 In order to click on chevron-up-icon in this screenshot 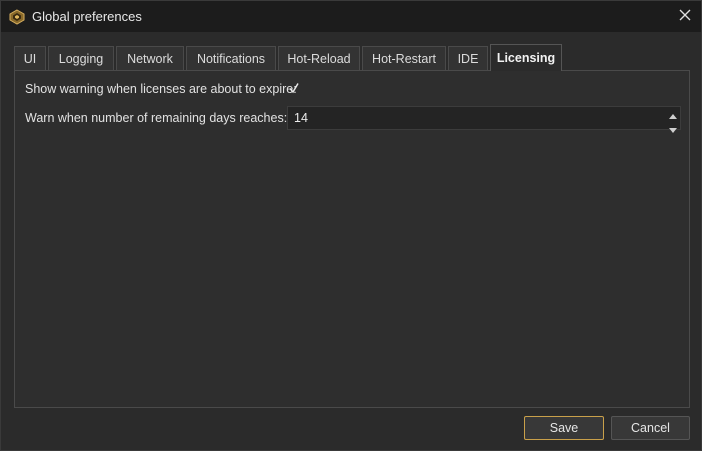, I will do `click(673, 115)`.